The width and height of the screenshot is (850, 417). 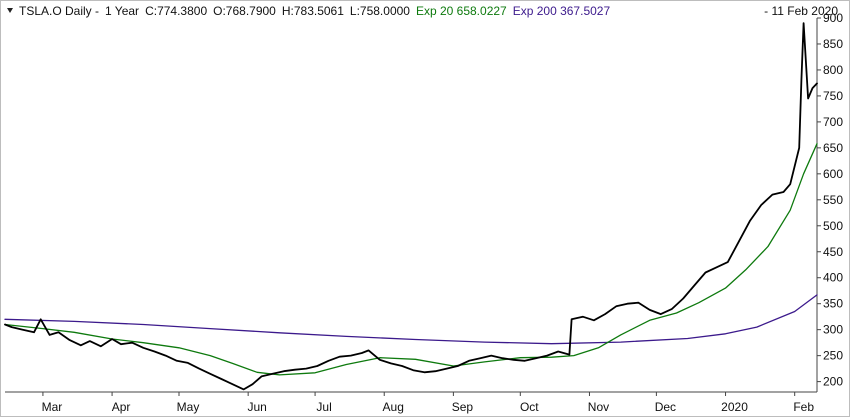 What do you see at coordinates (833, 70) in the screenshot?
I see `y-tick-label: 800` at bounding box center [833, 70].